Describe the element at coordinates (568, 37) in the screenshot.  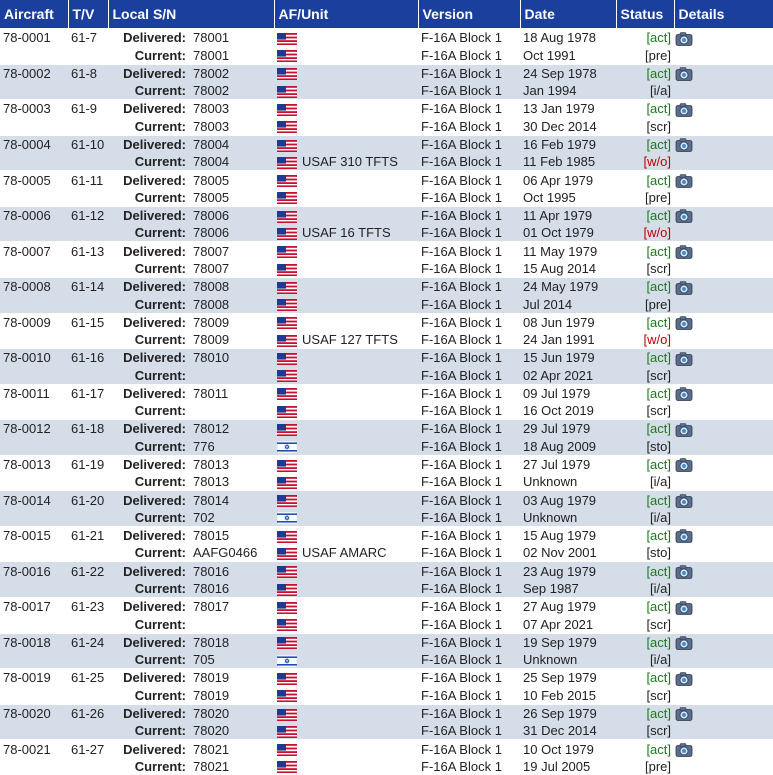
I see `date: 18 Aug 1978` at that location.